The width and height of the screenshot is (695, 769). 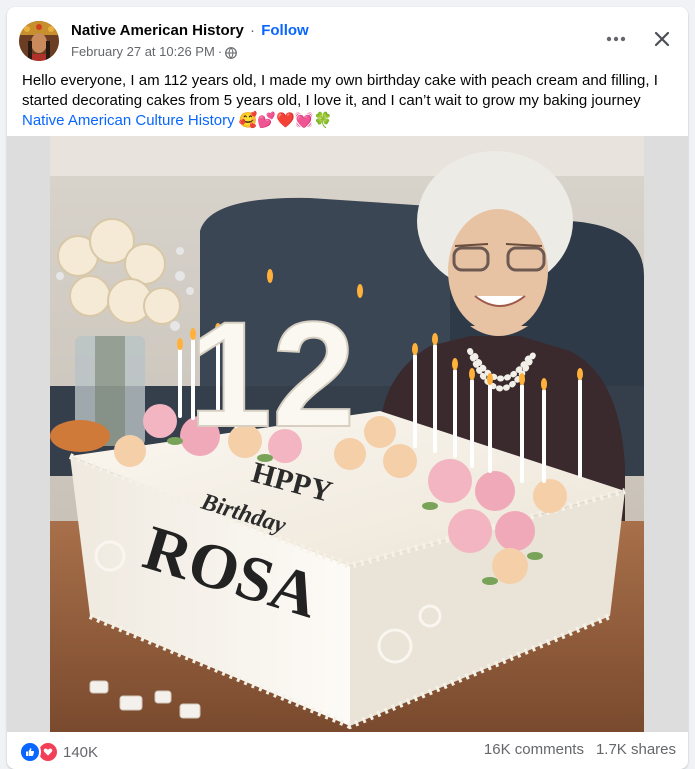 I want to click on author-line: Native American History · Follow, so click(x=190, y=31).